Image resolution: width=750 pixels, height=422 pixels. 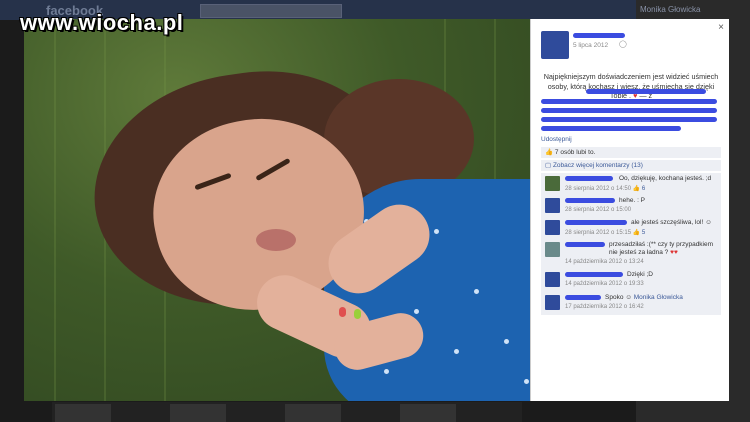 I want to click on tagged-user: Monika Głowicka, so click(x=658, y=297).